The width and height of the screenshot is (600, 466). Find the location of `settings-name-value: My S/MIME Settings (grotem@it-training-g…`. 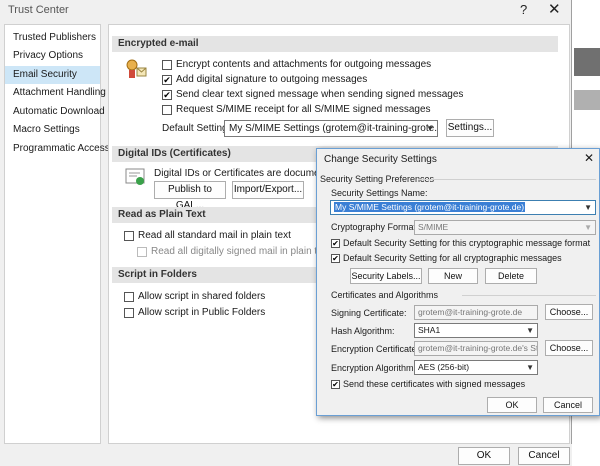

settings-name-value: My S/MIME Settings (grotem@it-training-g… is located at coordinates (429, 207).